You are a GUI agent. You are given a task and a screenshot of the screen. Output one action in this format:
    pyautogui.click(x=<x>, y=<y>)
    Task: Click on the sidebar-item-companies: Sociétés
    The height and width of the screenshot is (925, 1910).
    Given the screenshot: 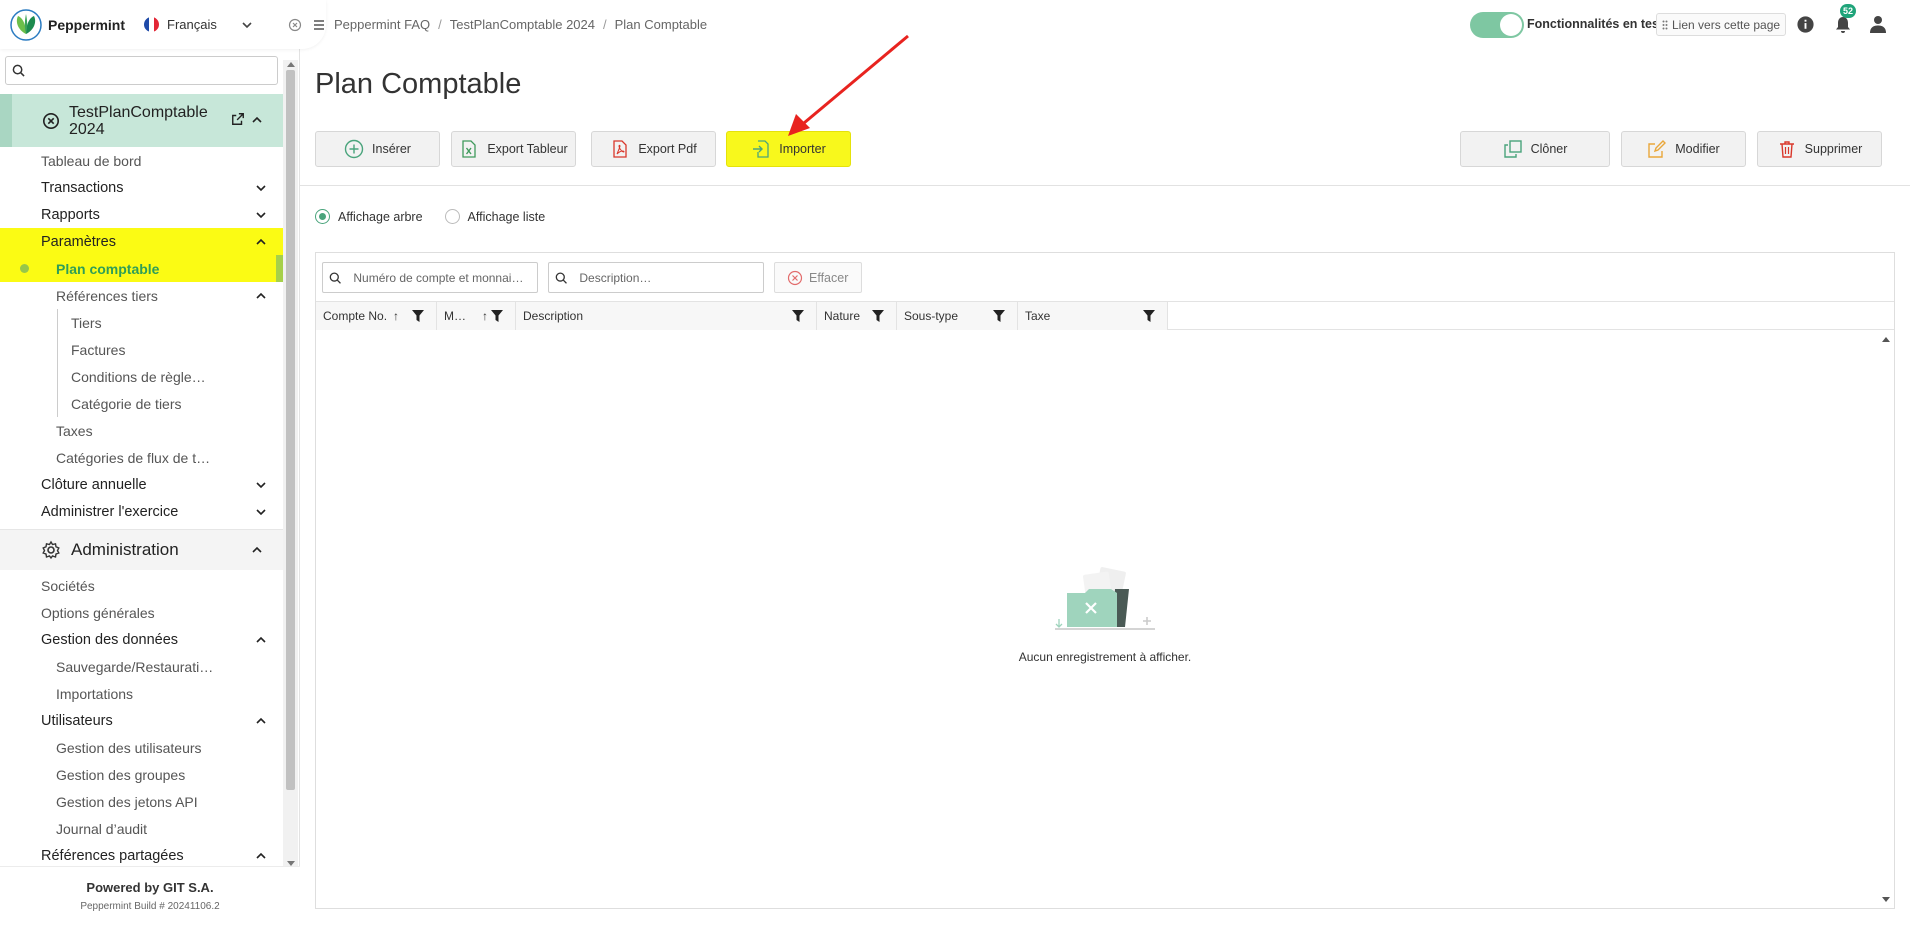 What is the action you would take?
    pyautogui.click(x=141, y=585)
    